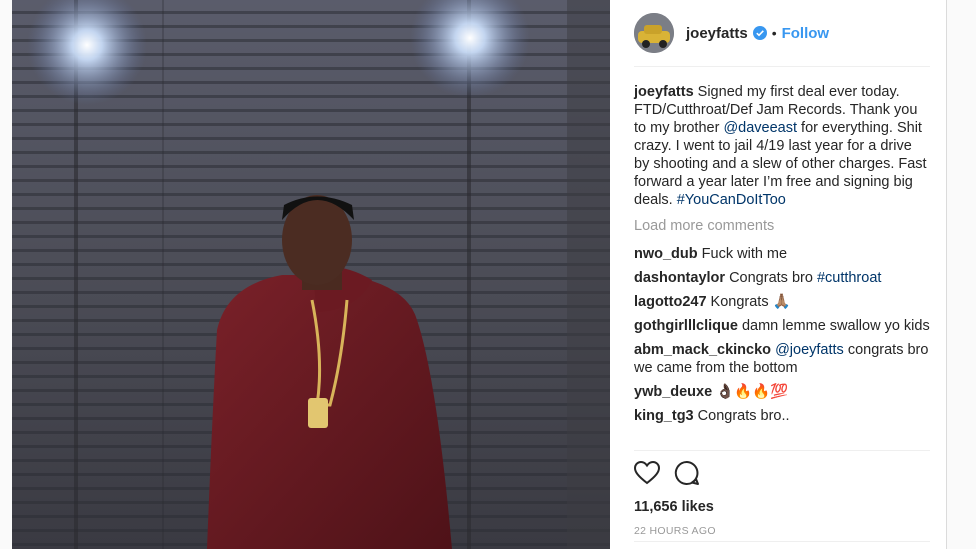 This screenshot has width=976, height=549. I want to click on comment-user: lagotto247, so click(670, 302).